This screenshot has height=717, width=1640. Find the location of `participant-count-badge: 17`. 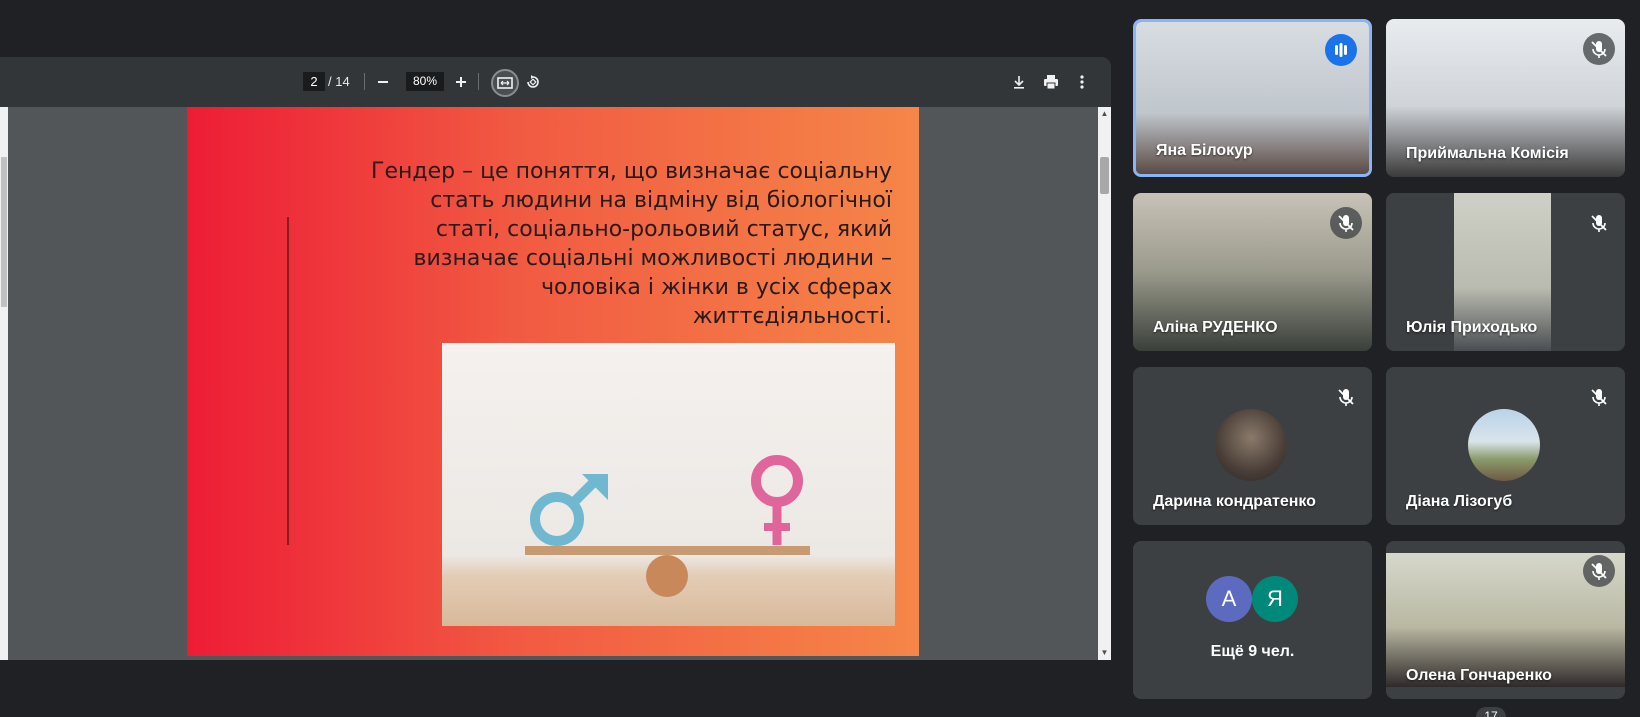

participant-count-badge: 17 is located at coordinates (1491, 712).